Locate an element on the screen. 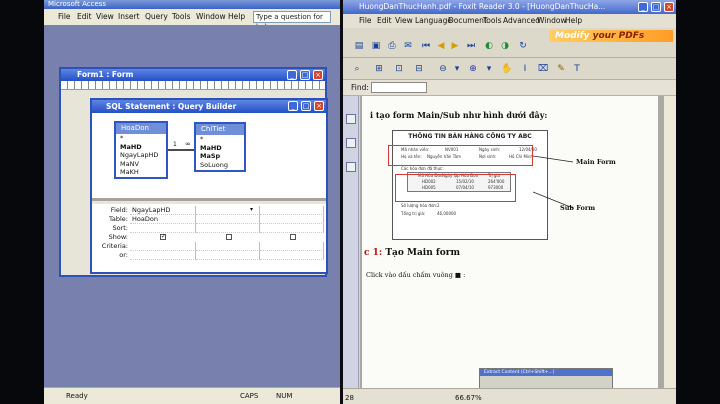  menu-advanced: Advanced is located at coordinates (521, 21).